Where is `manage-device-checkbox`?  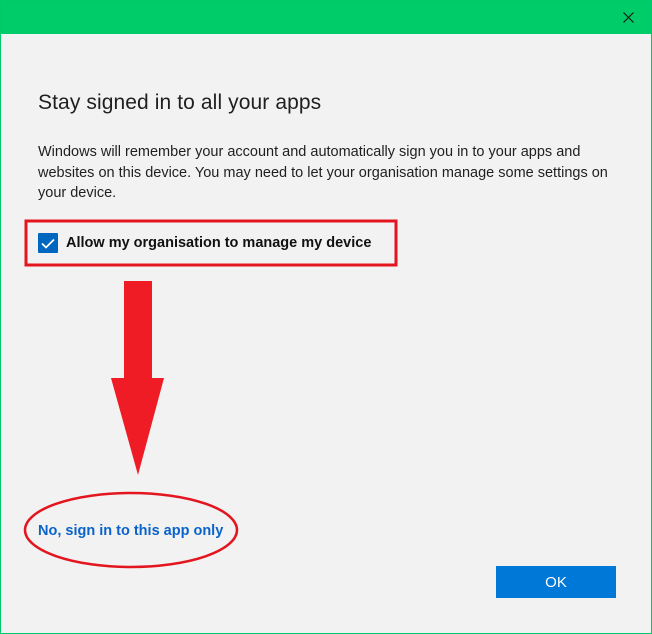 manage-device-checkbox is located at coordinates (48, 243).